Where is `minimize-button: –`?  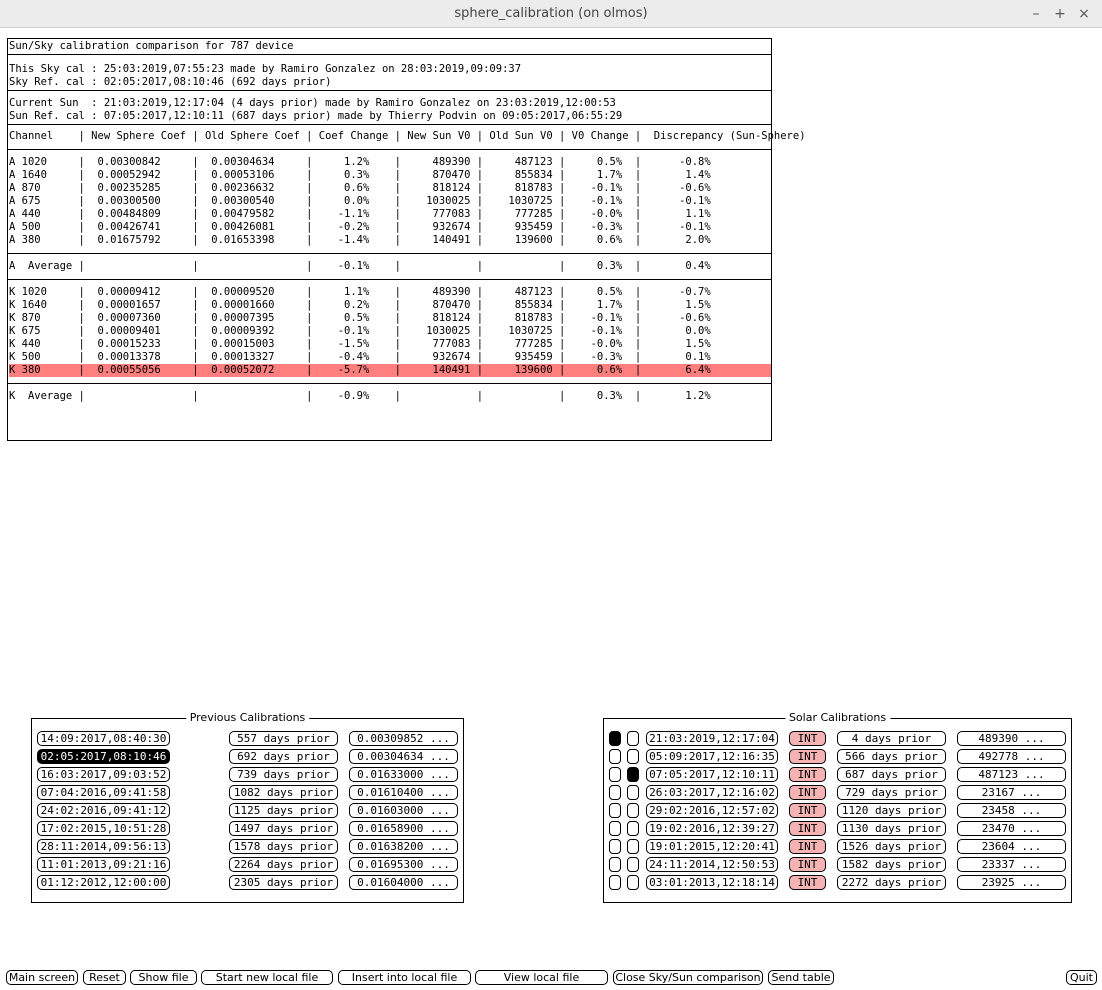
minimize-button: – is located at coordinates (1036, 14).